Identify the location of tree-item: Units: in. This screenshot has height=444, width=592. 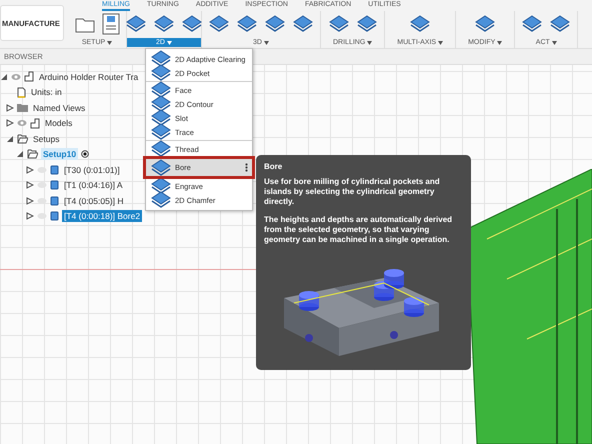
(46, 92).